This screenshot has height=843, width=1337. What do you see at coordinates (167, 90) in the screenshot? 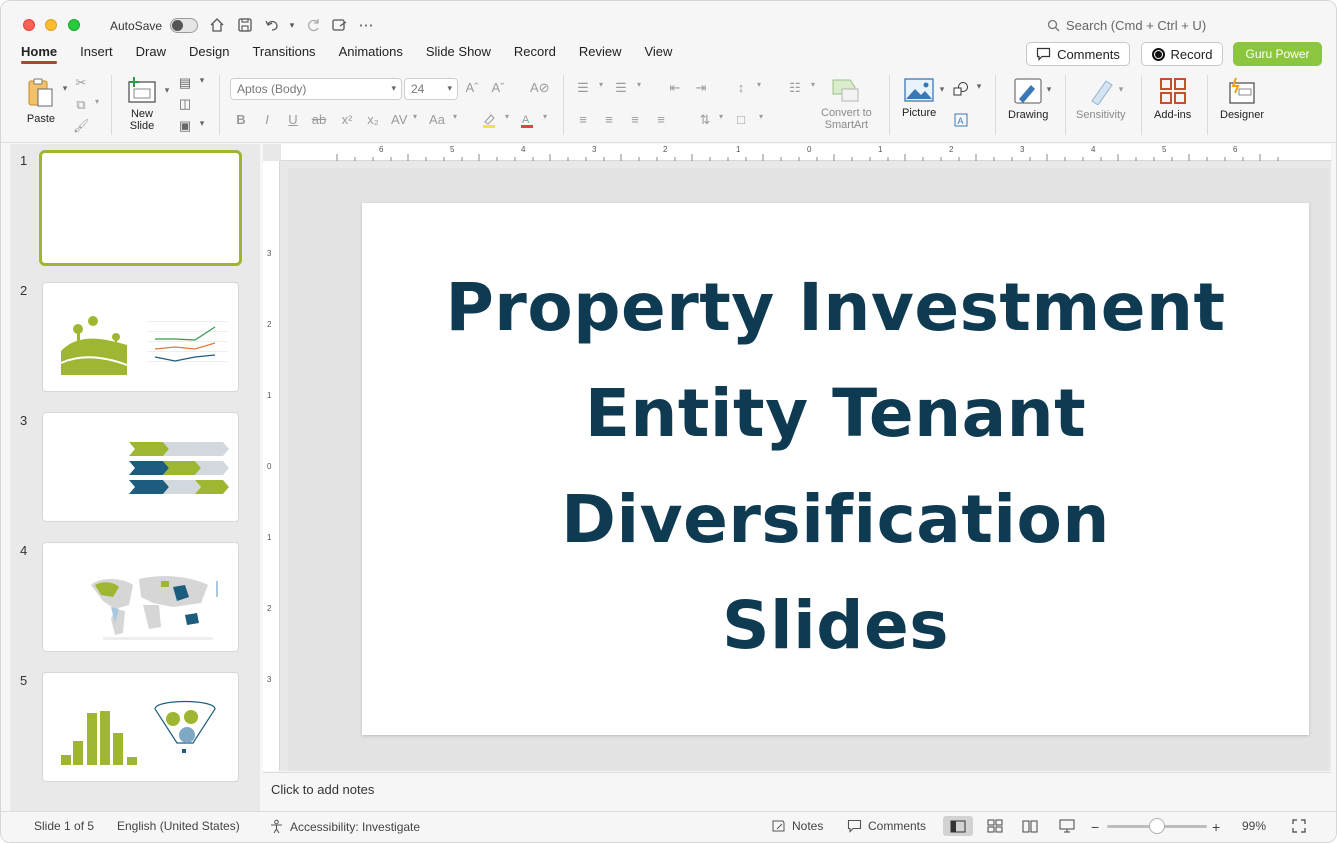
I see `new-slide-dropdown-icon: ▾` at bounding box center [167, 90].